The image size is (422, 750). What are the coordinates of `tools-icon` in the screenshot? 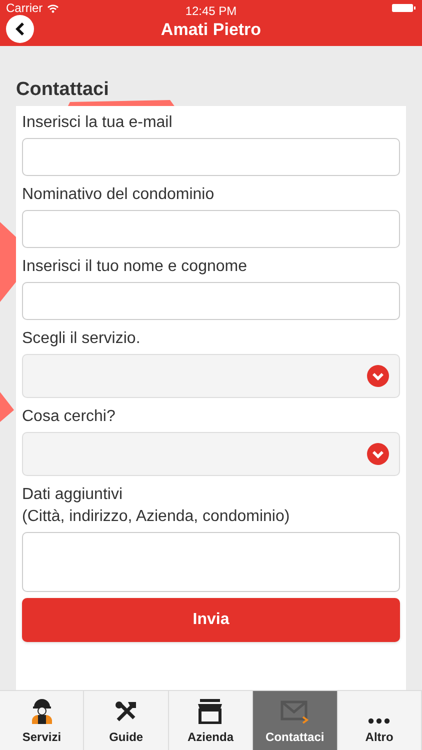 It's located at (126, 712).